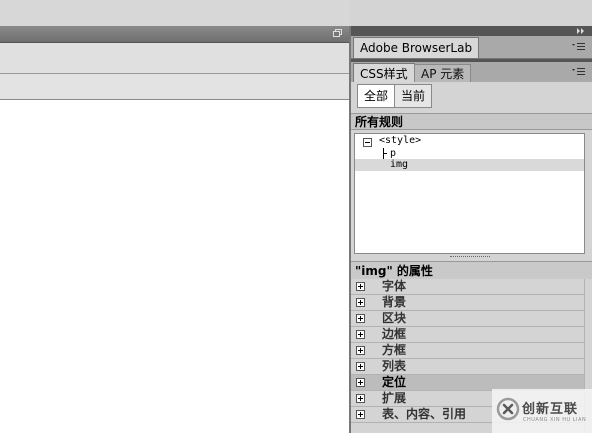 The width and height of the screenshot is (592, 433). What do you see at coordinates (467, 287) in the screenshot?
I see `category-row-font: 字体` at bounding box center [467, 287].